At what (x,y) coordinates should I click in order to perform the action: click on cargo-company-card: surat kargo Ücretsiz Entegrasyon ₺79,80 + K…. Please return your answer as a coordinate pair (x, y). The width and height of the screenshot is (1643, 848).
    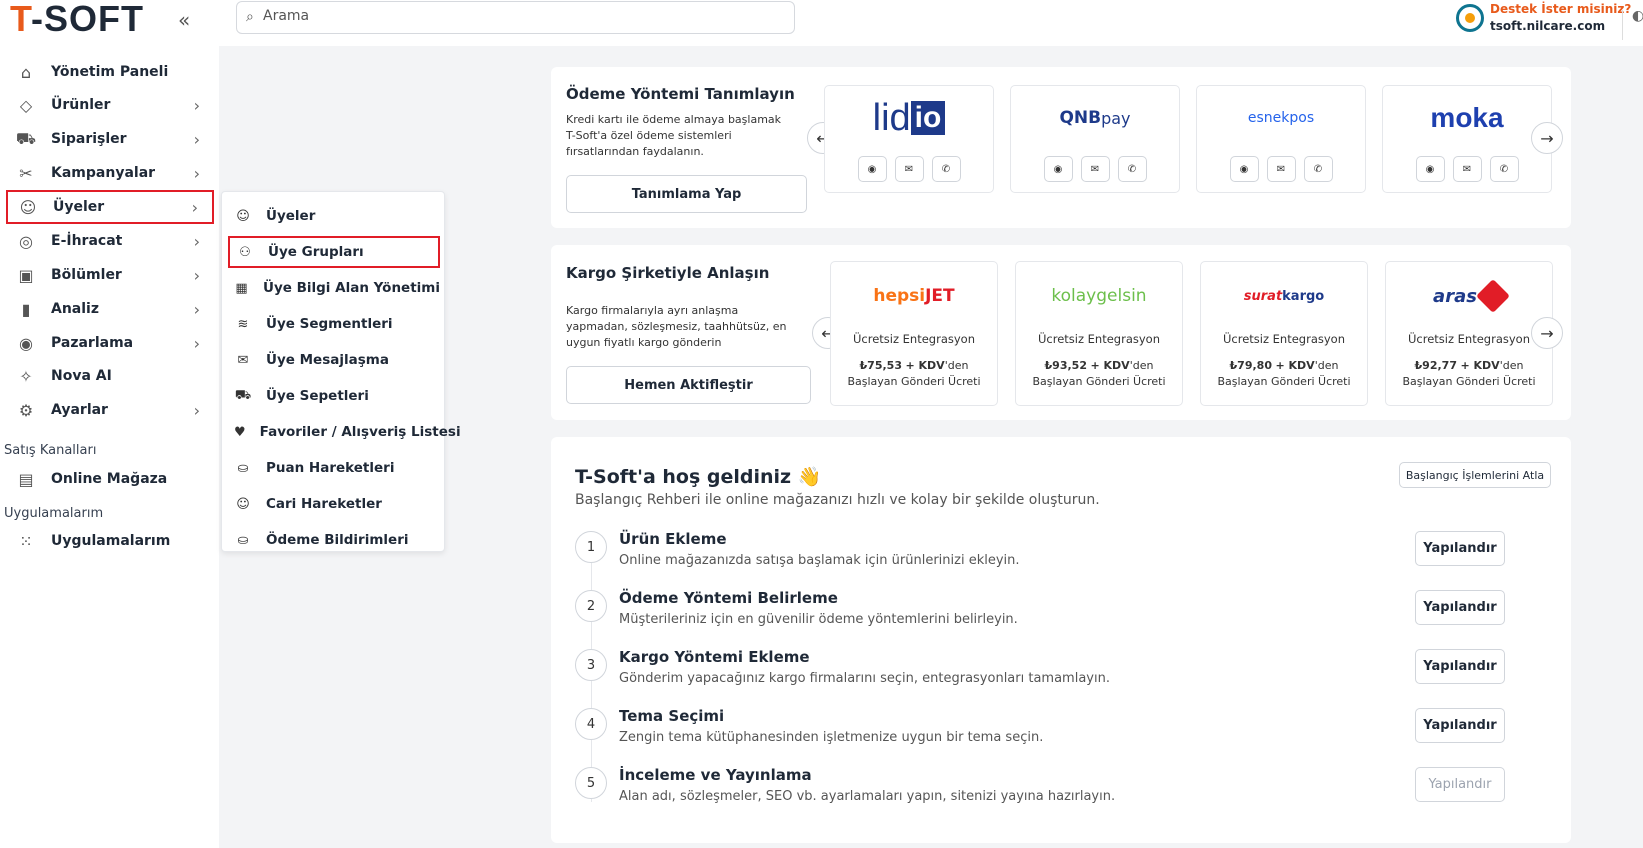
    Looking at the image, I should click on (1284, 333).